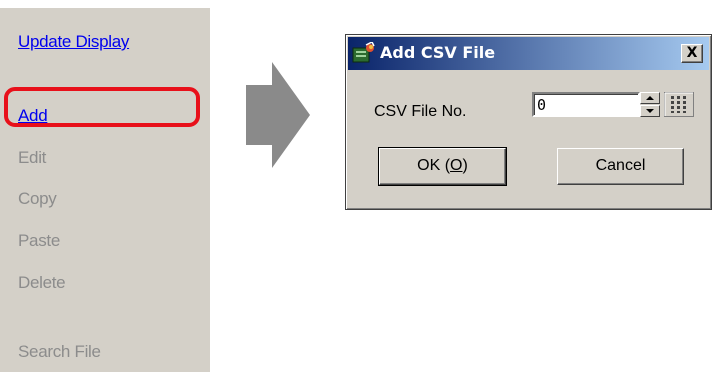  Describe the element at coordinates (32, 158) in the screenshot. I see `menu-item-edit: Edit` at that location.